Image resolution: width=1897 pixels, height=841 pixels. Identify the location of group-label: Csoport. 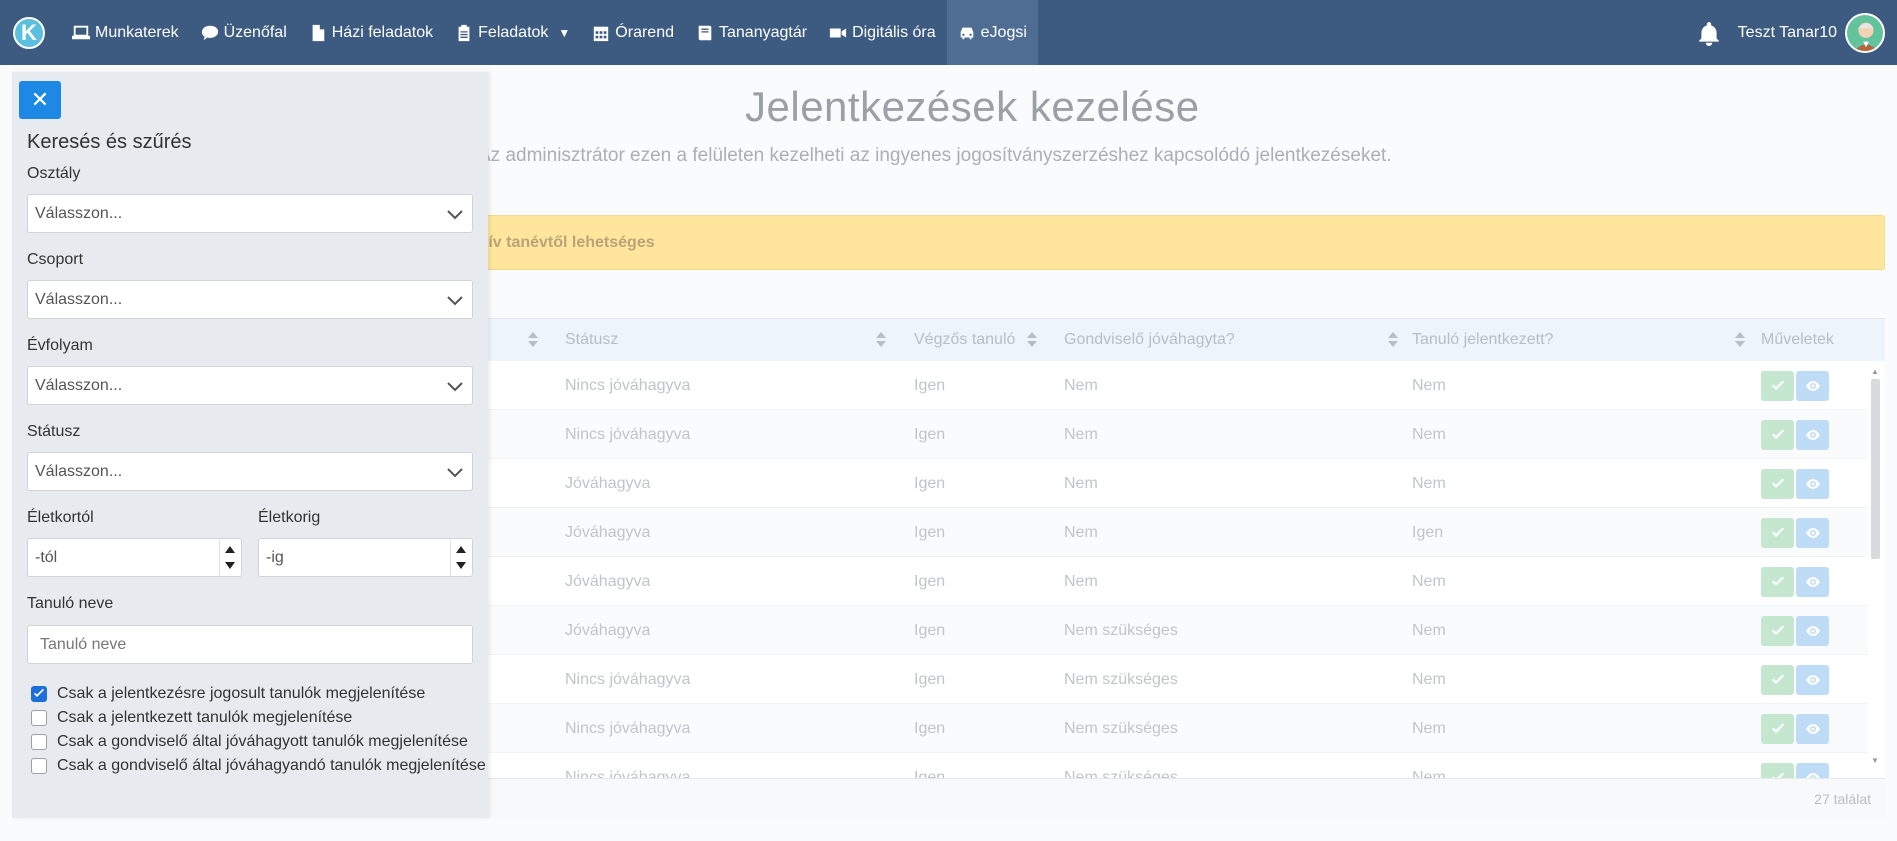
(55, 259).